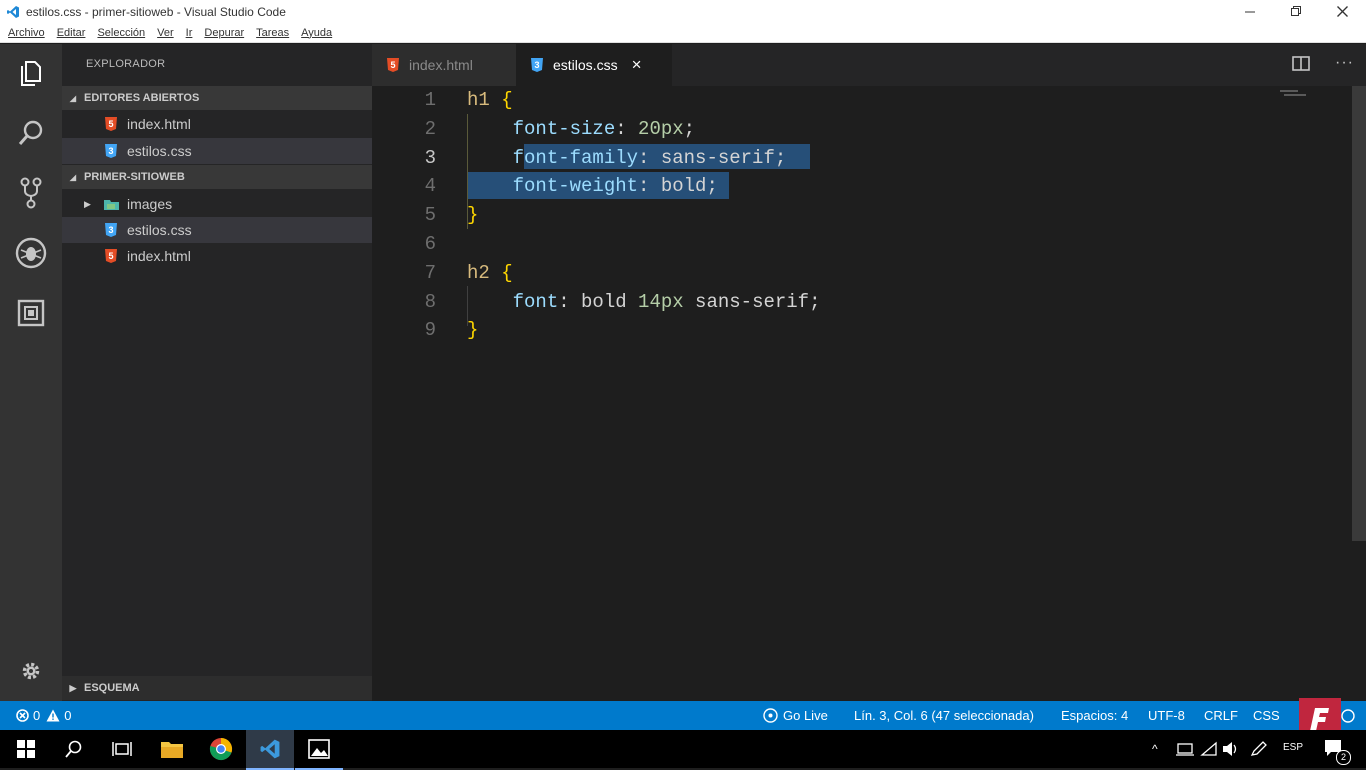  I want to click on activity-search, so click(31, 133).